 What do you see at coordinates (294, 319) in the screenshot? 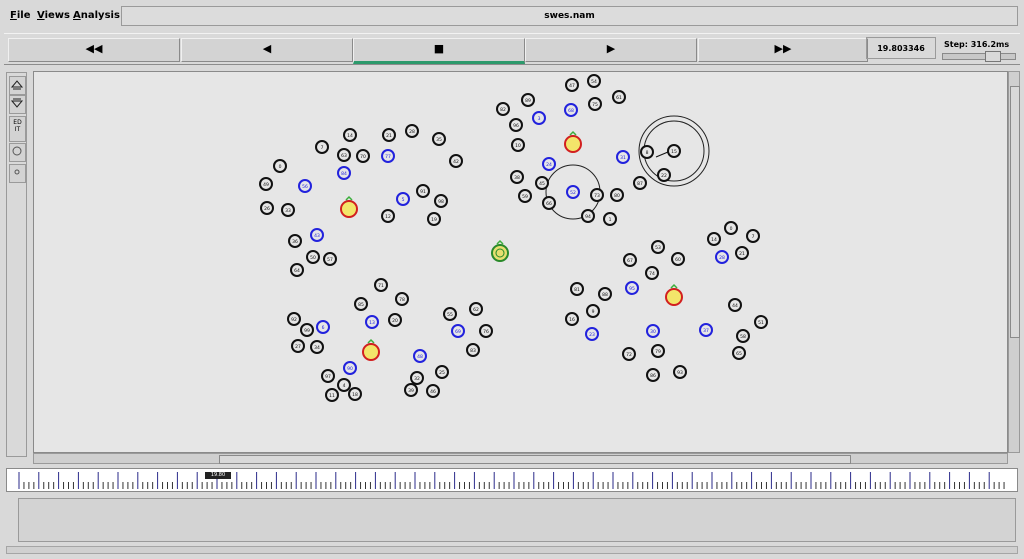
I see `network-node: 92` at bounding box center [294, 319].